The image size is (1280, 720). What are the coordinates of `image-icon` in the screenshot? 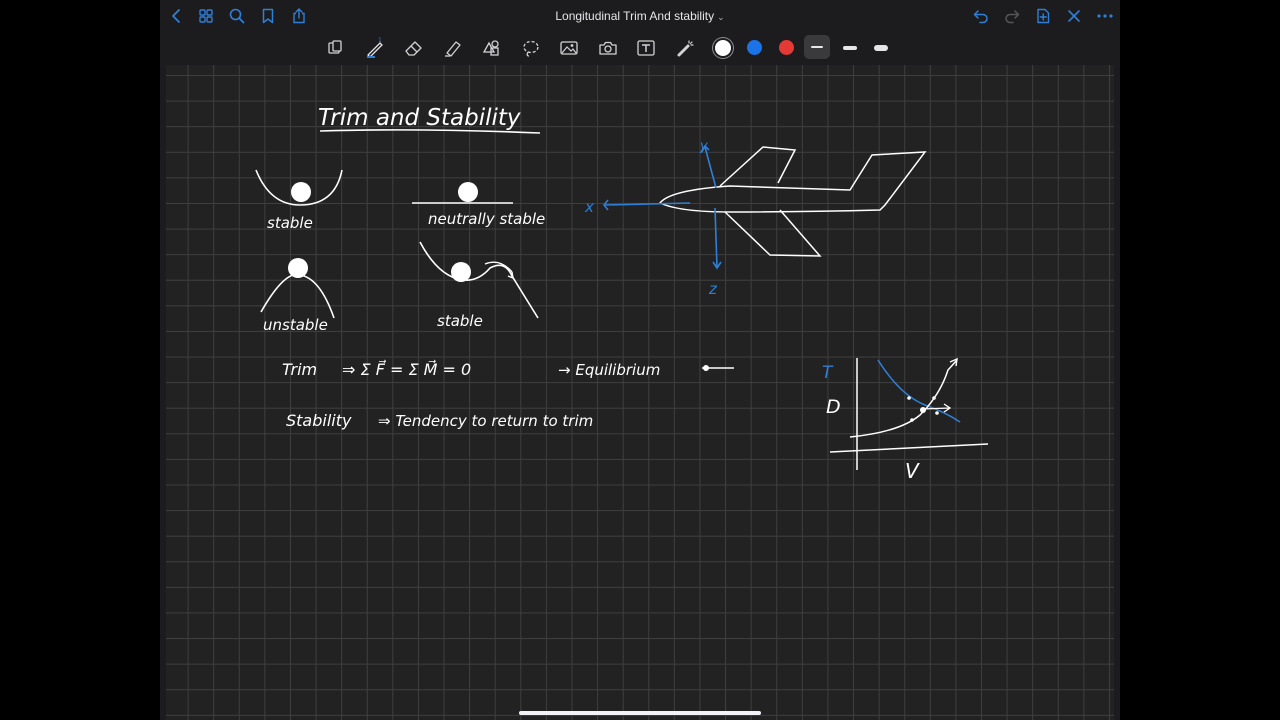 It's located at (569, 48).